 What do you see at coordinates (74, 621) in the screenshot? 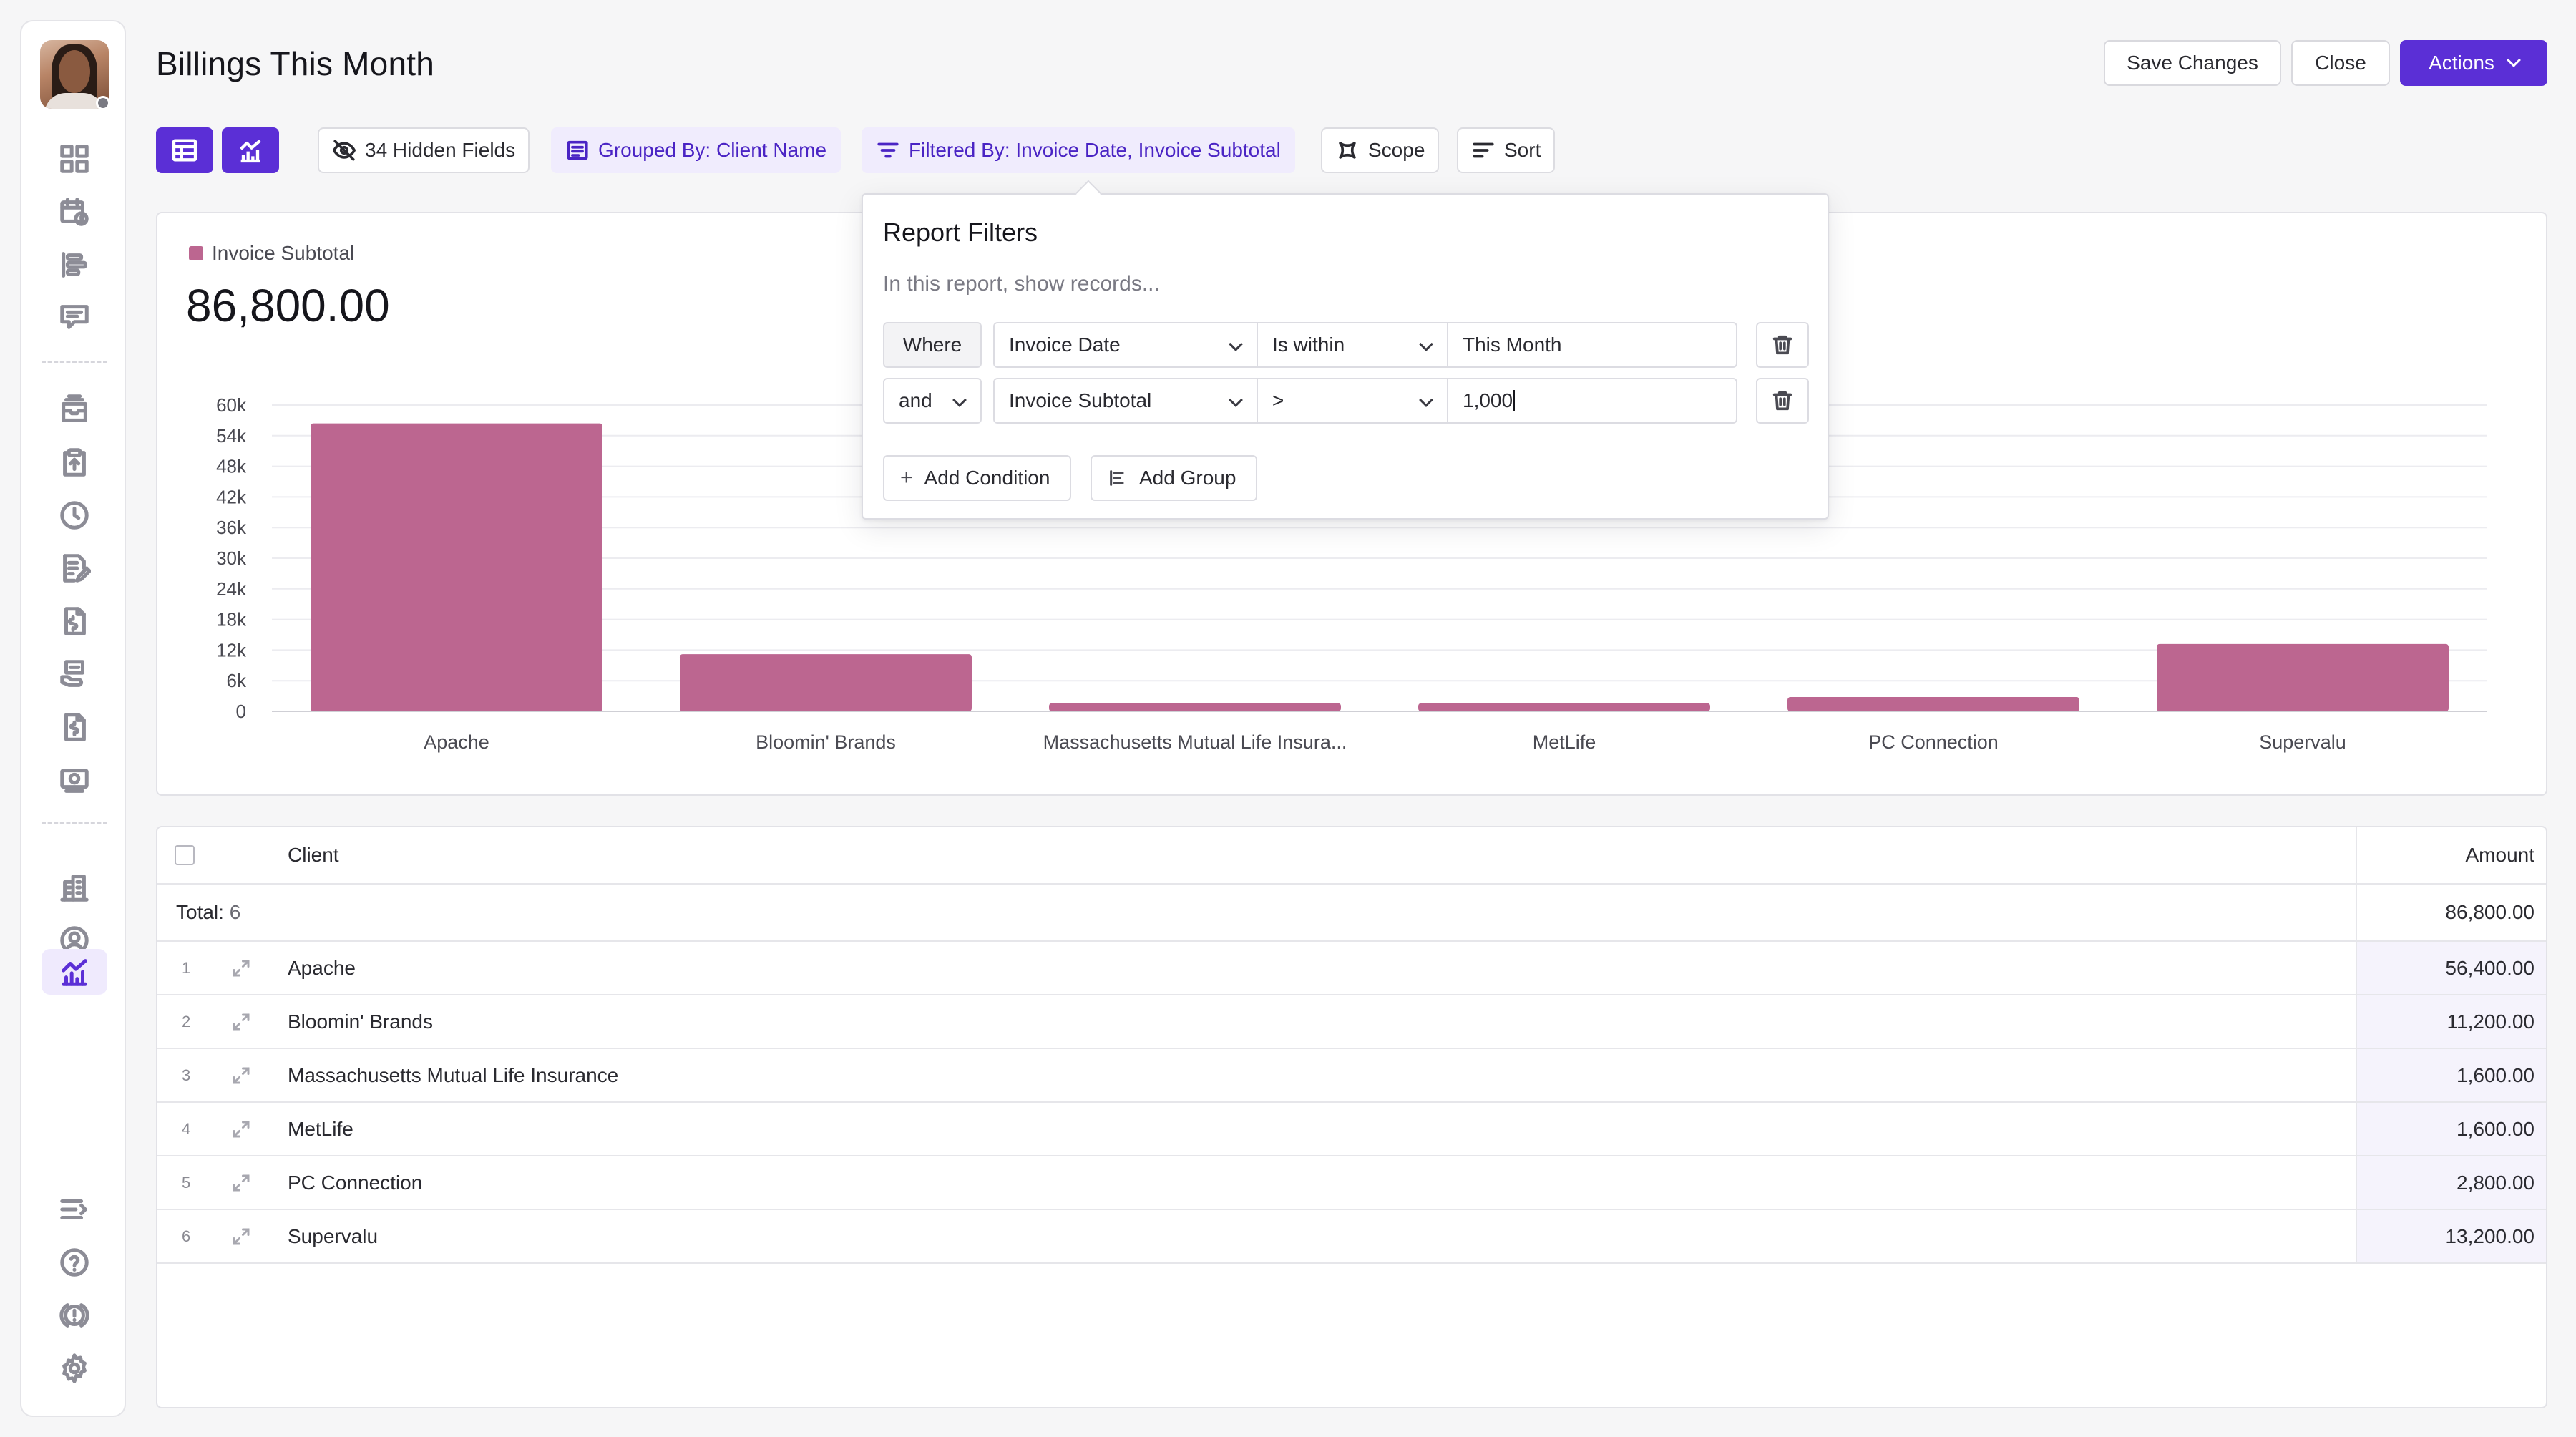
I see `invoice-icon` at bounding box center [74, 621].